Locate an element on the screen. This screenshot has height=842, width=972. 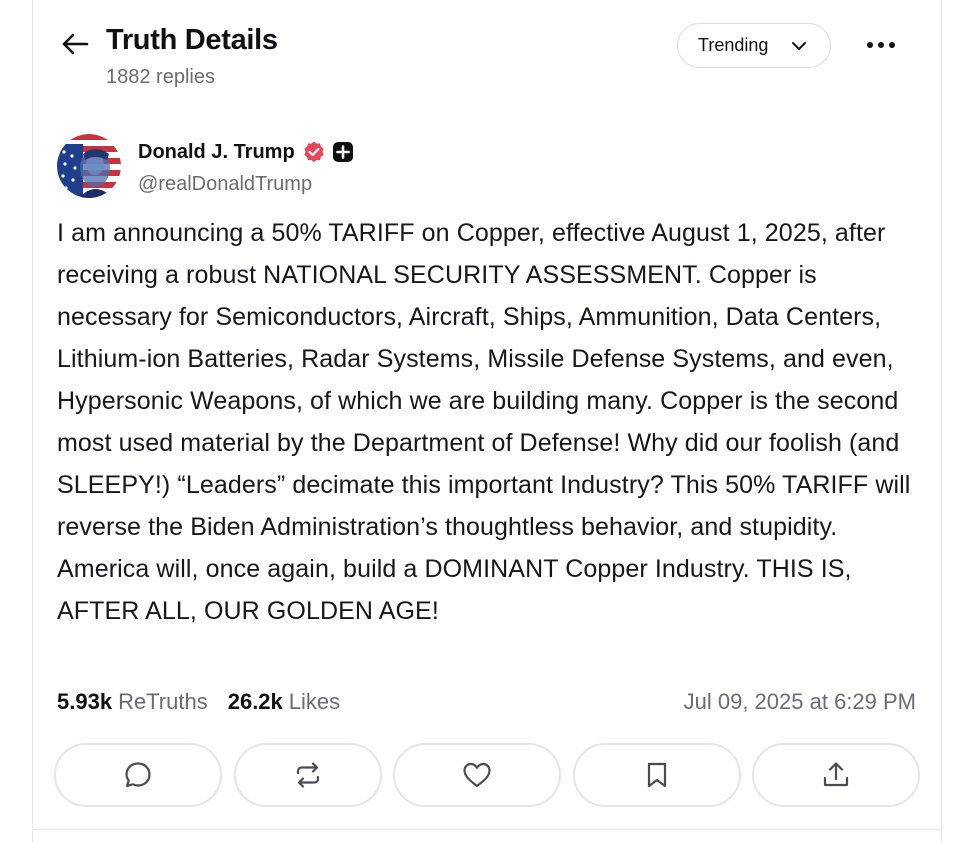
action-bar is located at coordinates (488, 776).